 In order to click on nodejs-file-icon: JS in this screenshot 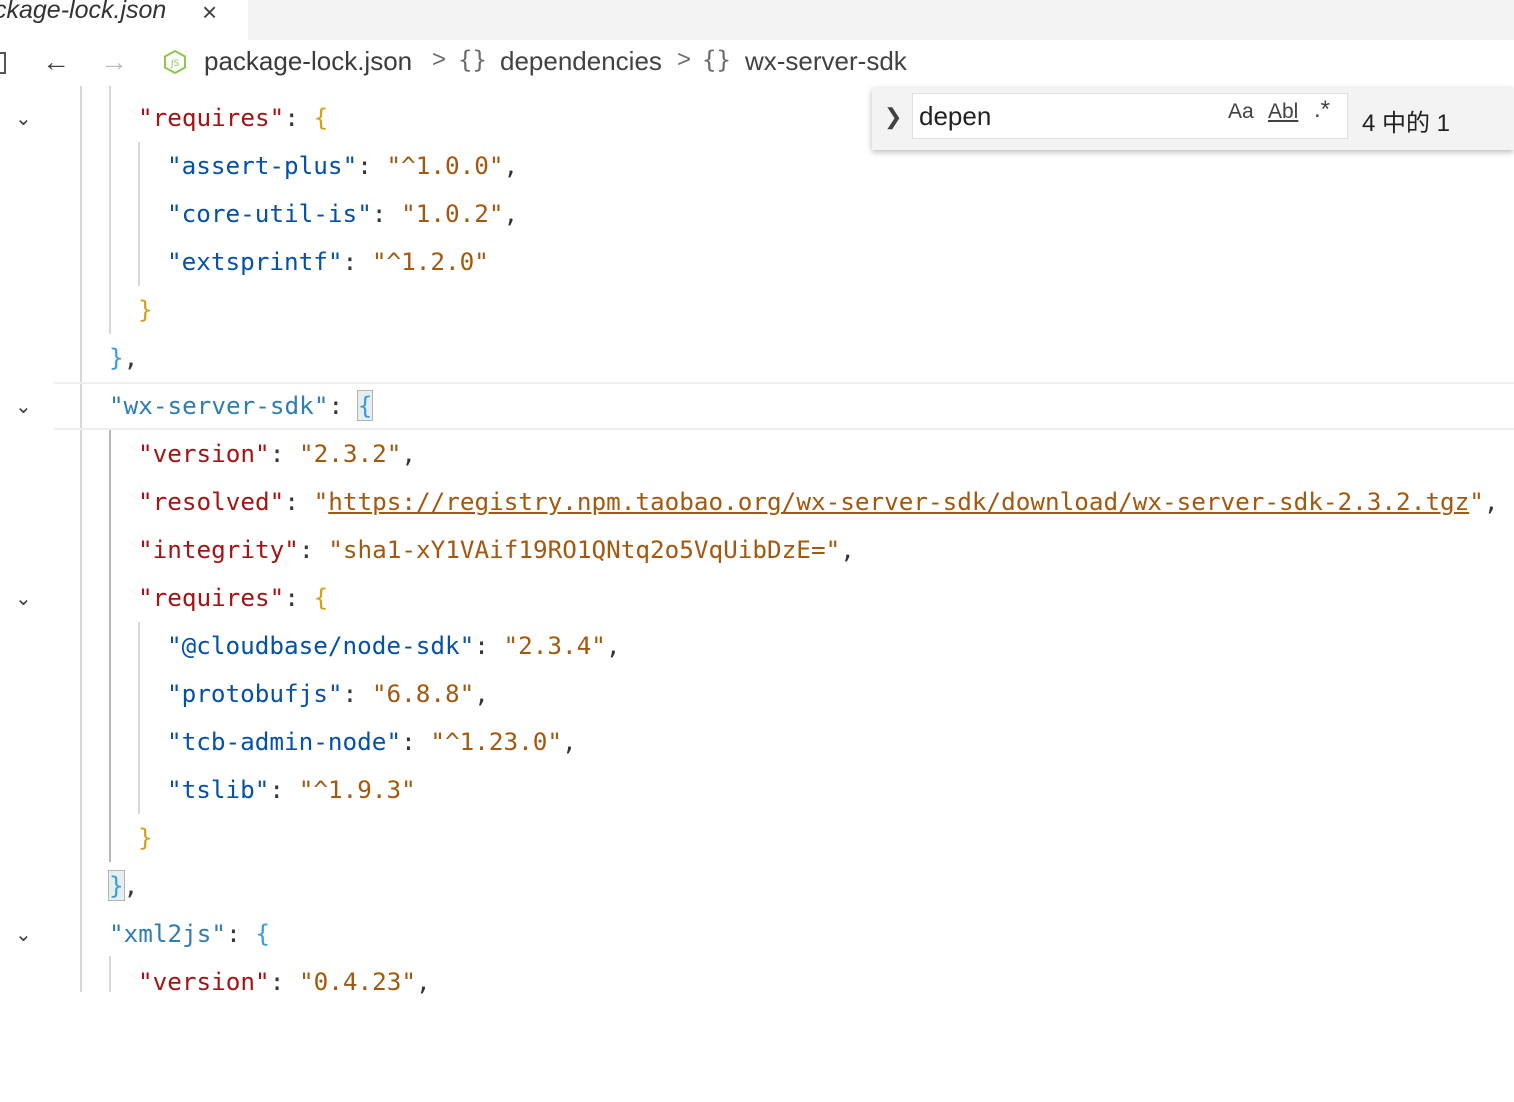, I will do `click(175, 62)`.